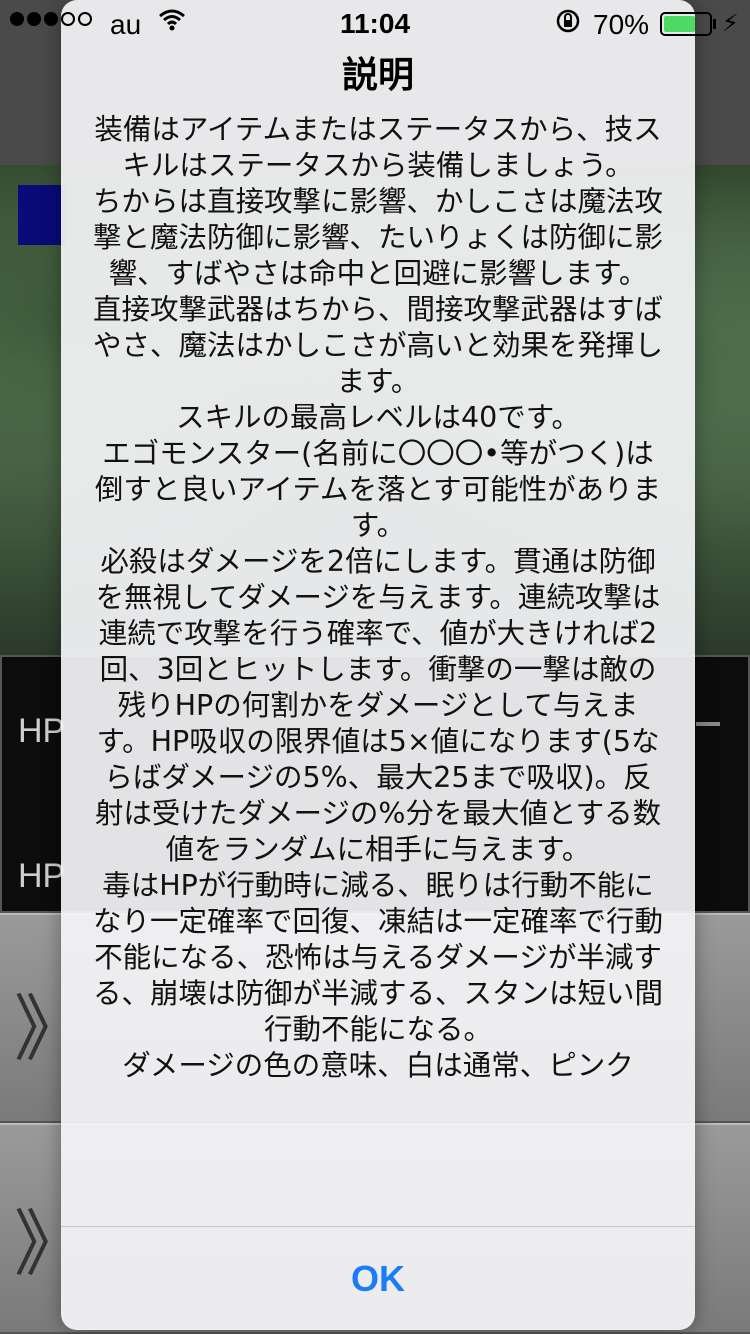  I want to click on battery-percentage: 70%, so click(621, 24).